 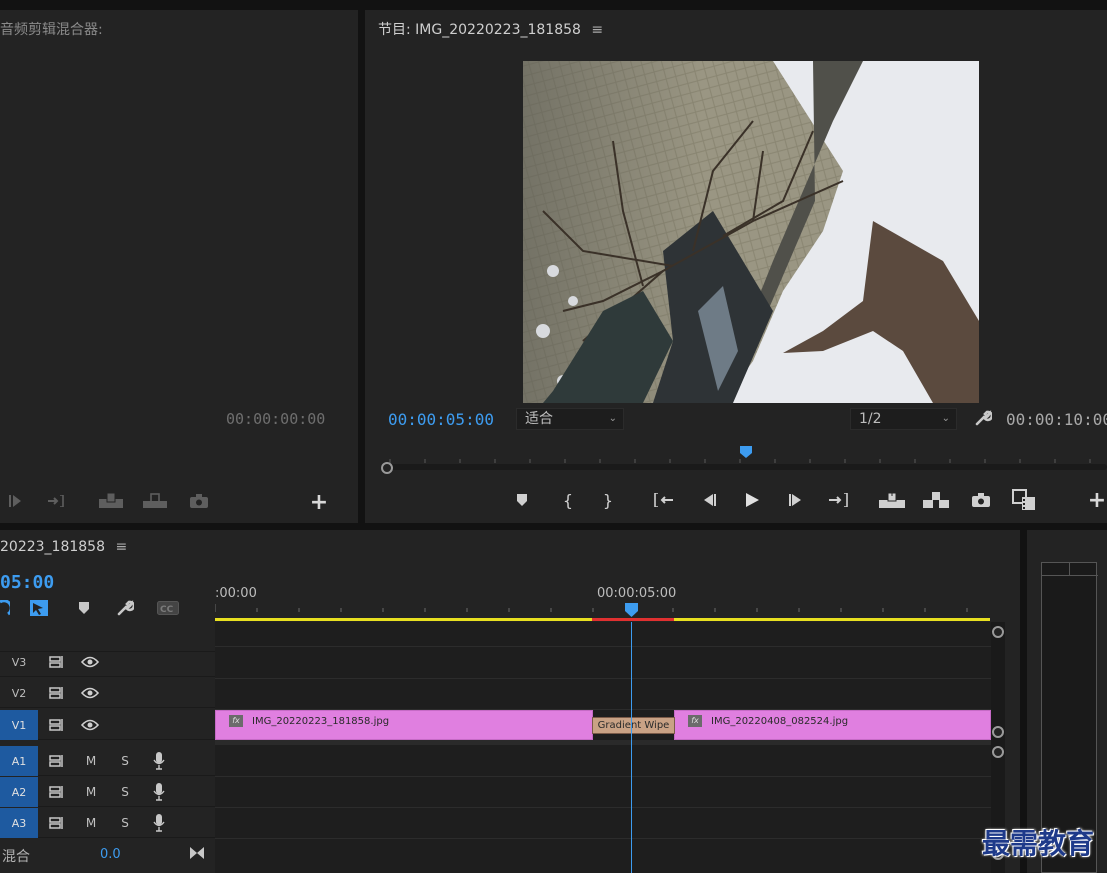 What do you see at coordinates (27, 582) in the screenshot?
I see `sequence-timecode: 05:00` at bounding box center [27, 582].